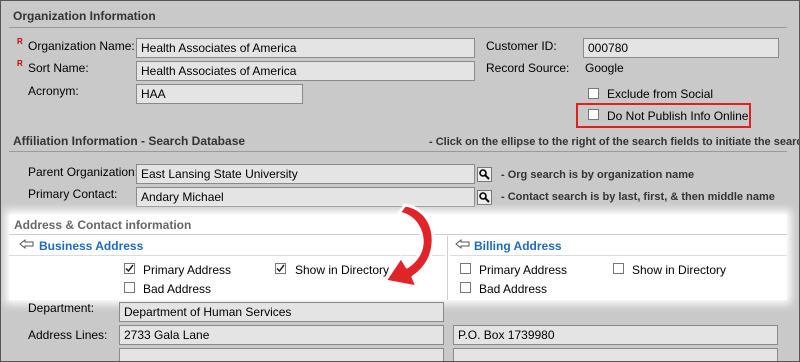  I want to click on billing-address-line1-input, so click(615, 335).